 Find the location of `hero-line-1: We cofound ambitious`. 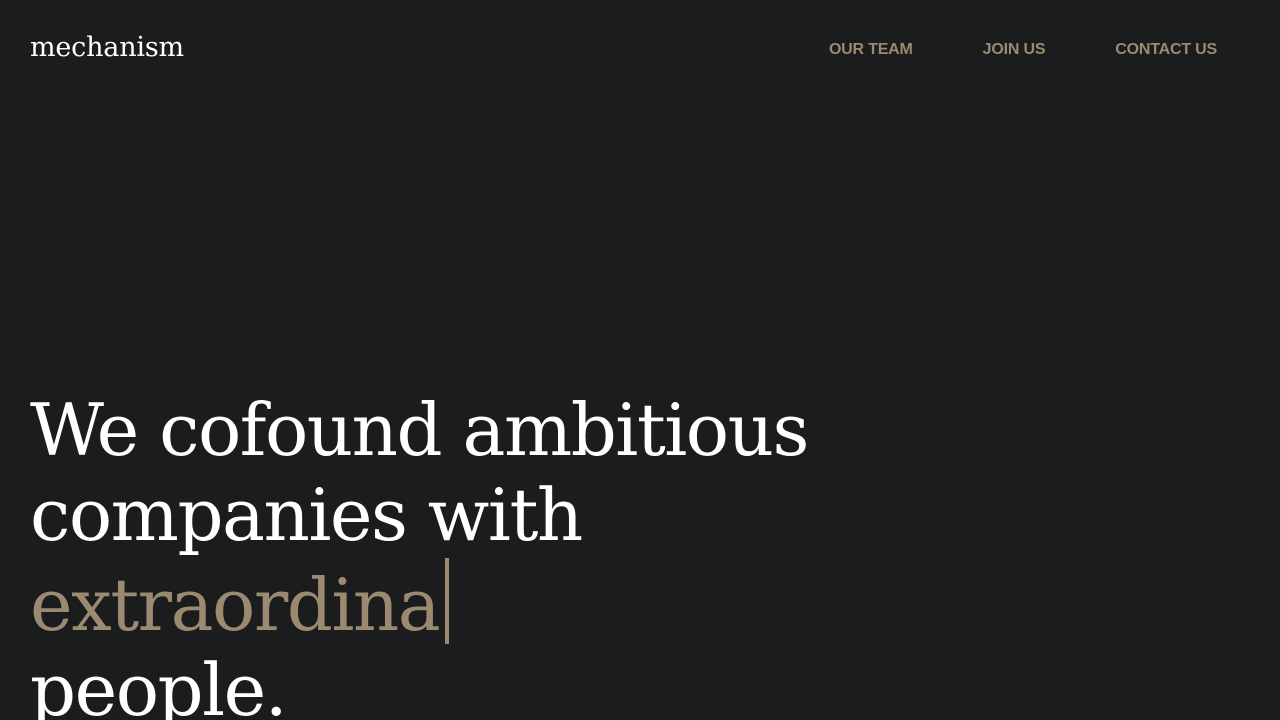

hero-line-1: We cofound ambitious is located at coordinates (419, 430).